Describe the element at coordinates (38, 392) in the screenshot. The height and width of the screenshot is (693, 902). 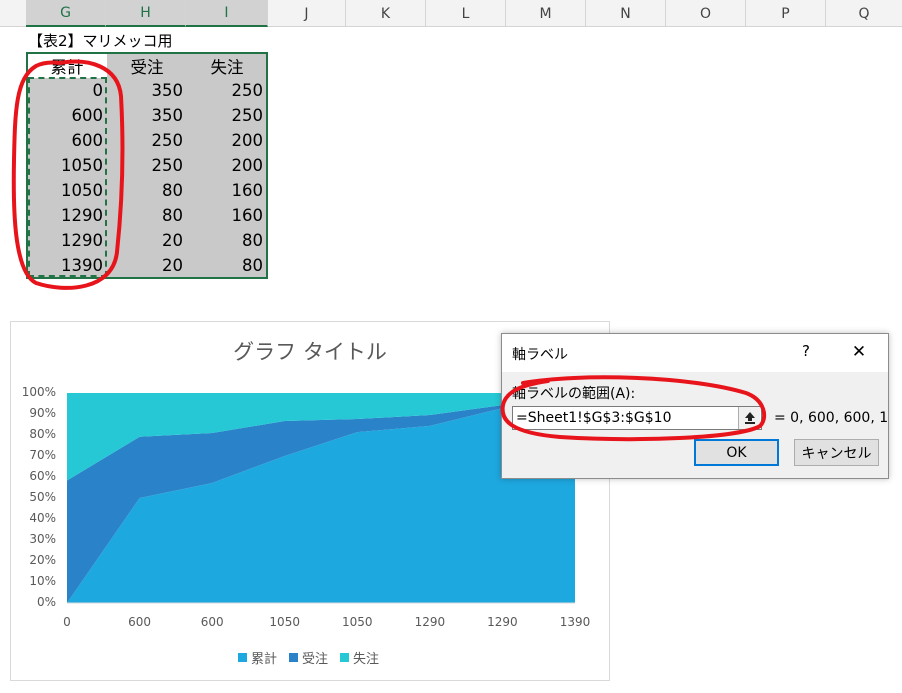
I see `y-tick-label: 100%` at that location.